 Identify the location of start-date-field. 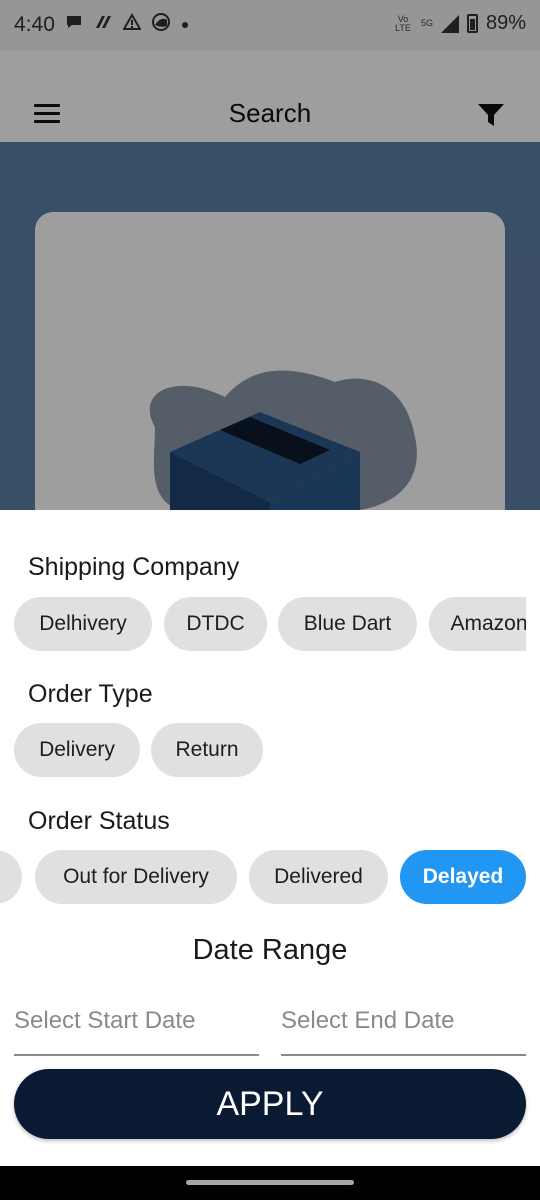
(136, 1023).